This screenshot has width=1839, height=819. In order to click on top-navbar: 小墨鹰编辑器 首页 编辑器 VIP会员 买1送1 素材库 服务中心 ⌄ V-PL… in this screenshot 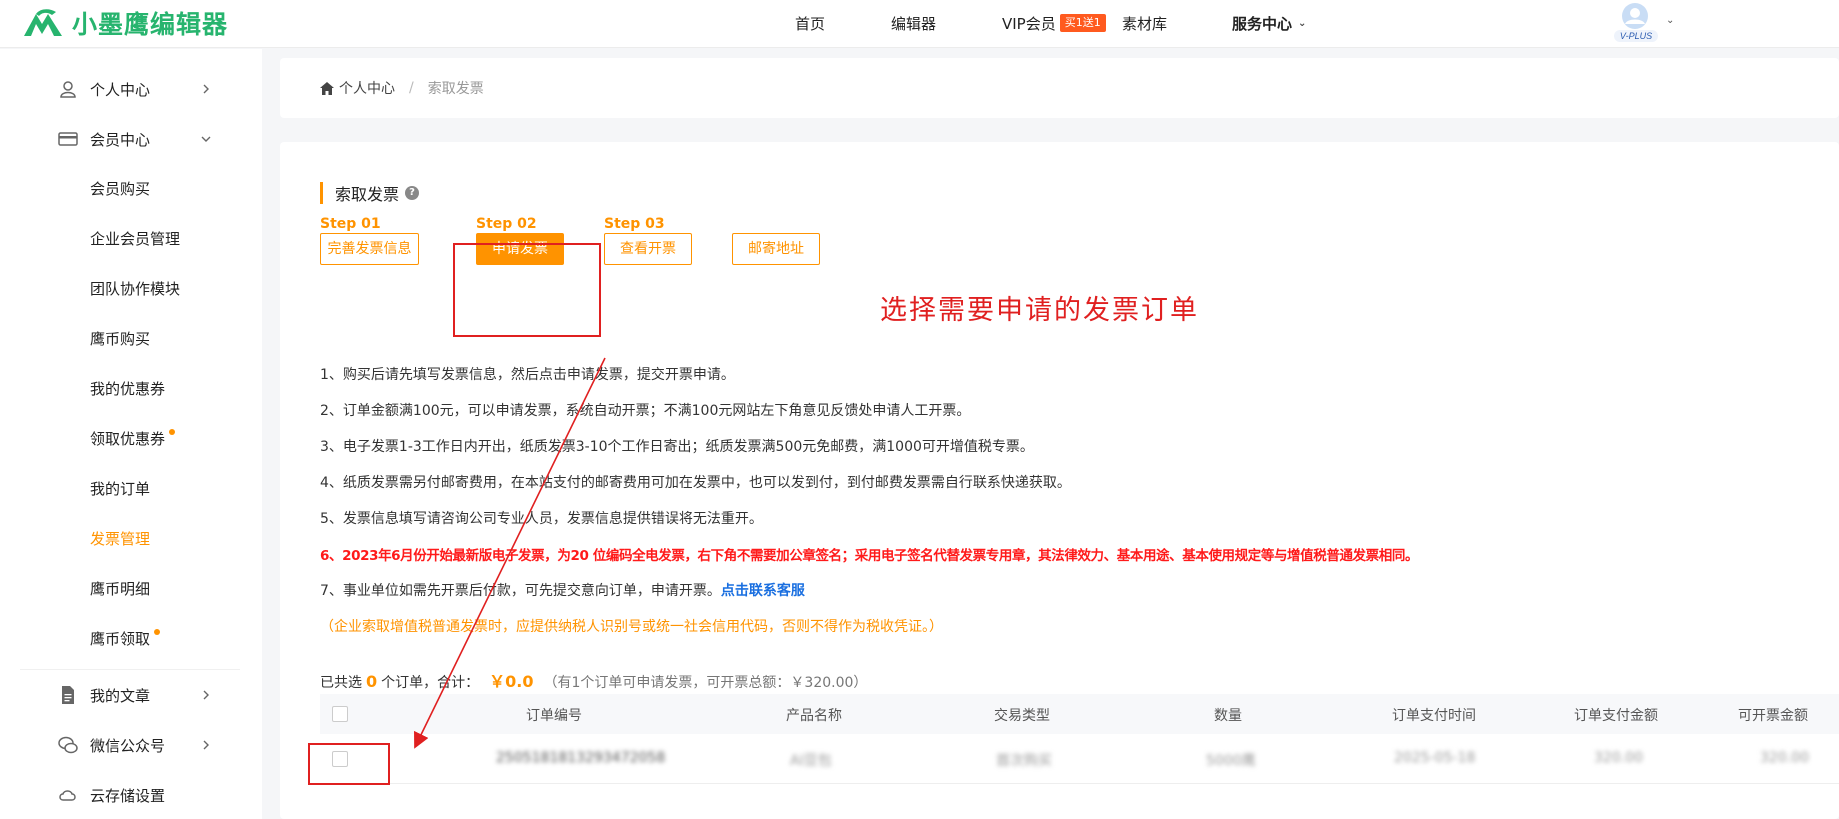, I will do `click(919, 24)`.